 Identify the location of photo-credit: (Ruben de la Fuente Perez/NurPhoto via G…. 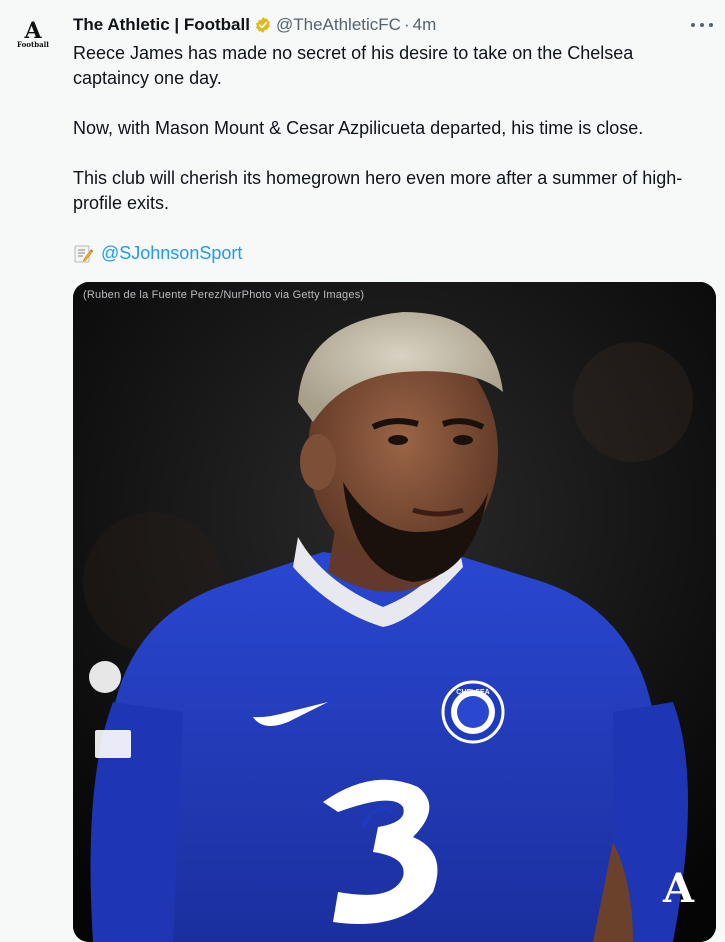
(224, 295).